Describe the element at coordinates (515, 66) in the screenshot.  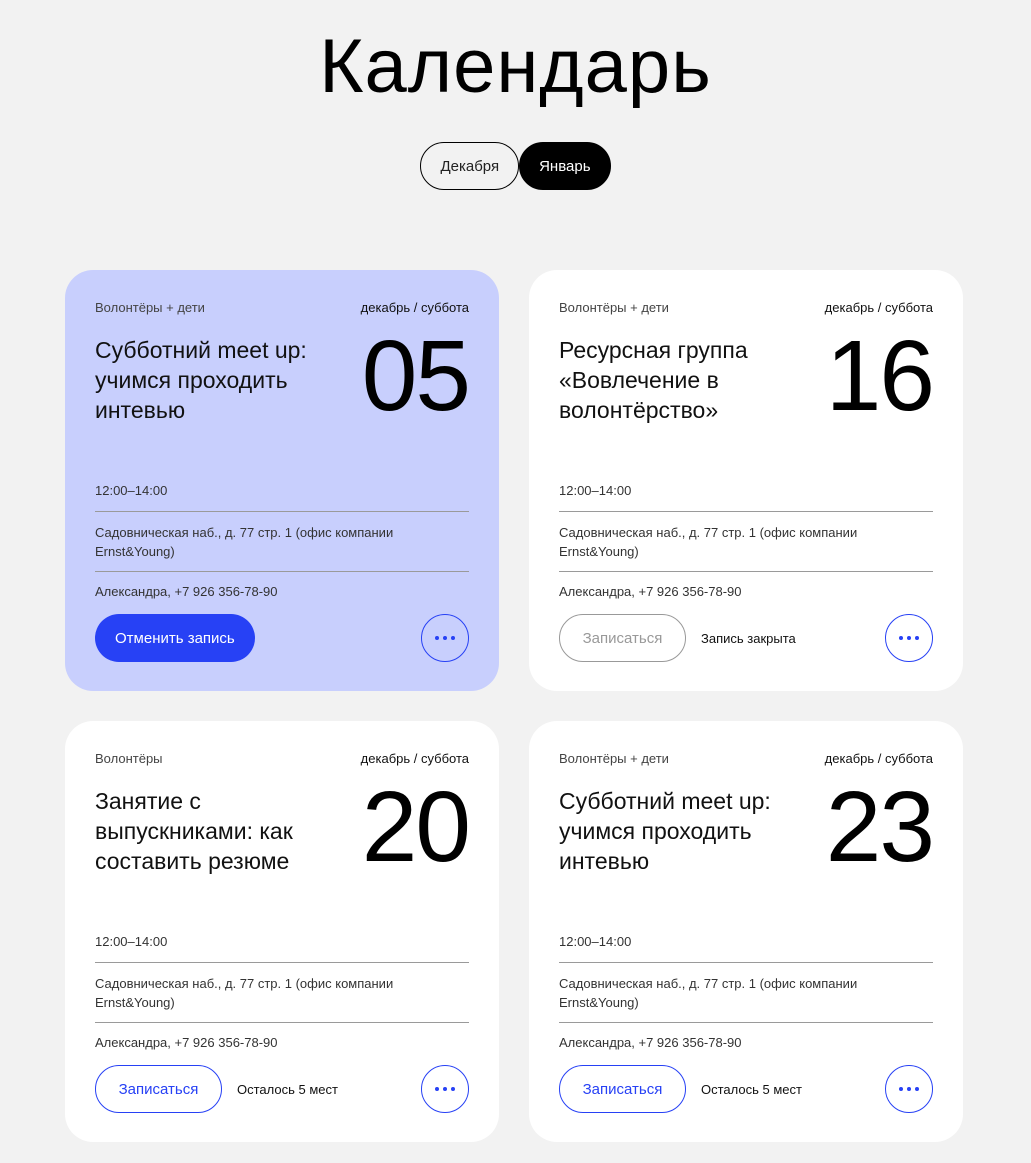
I see `page-title: Календарь` at that location.